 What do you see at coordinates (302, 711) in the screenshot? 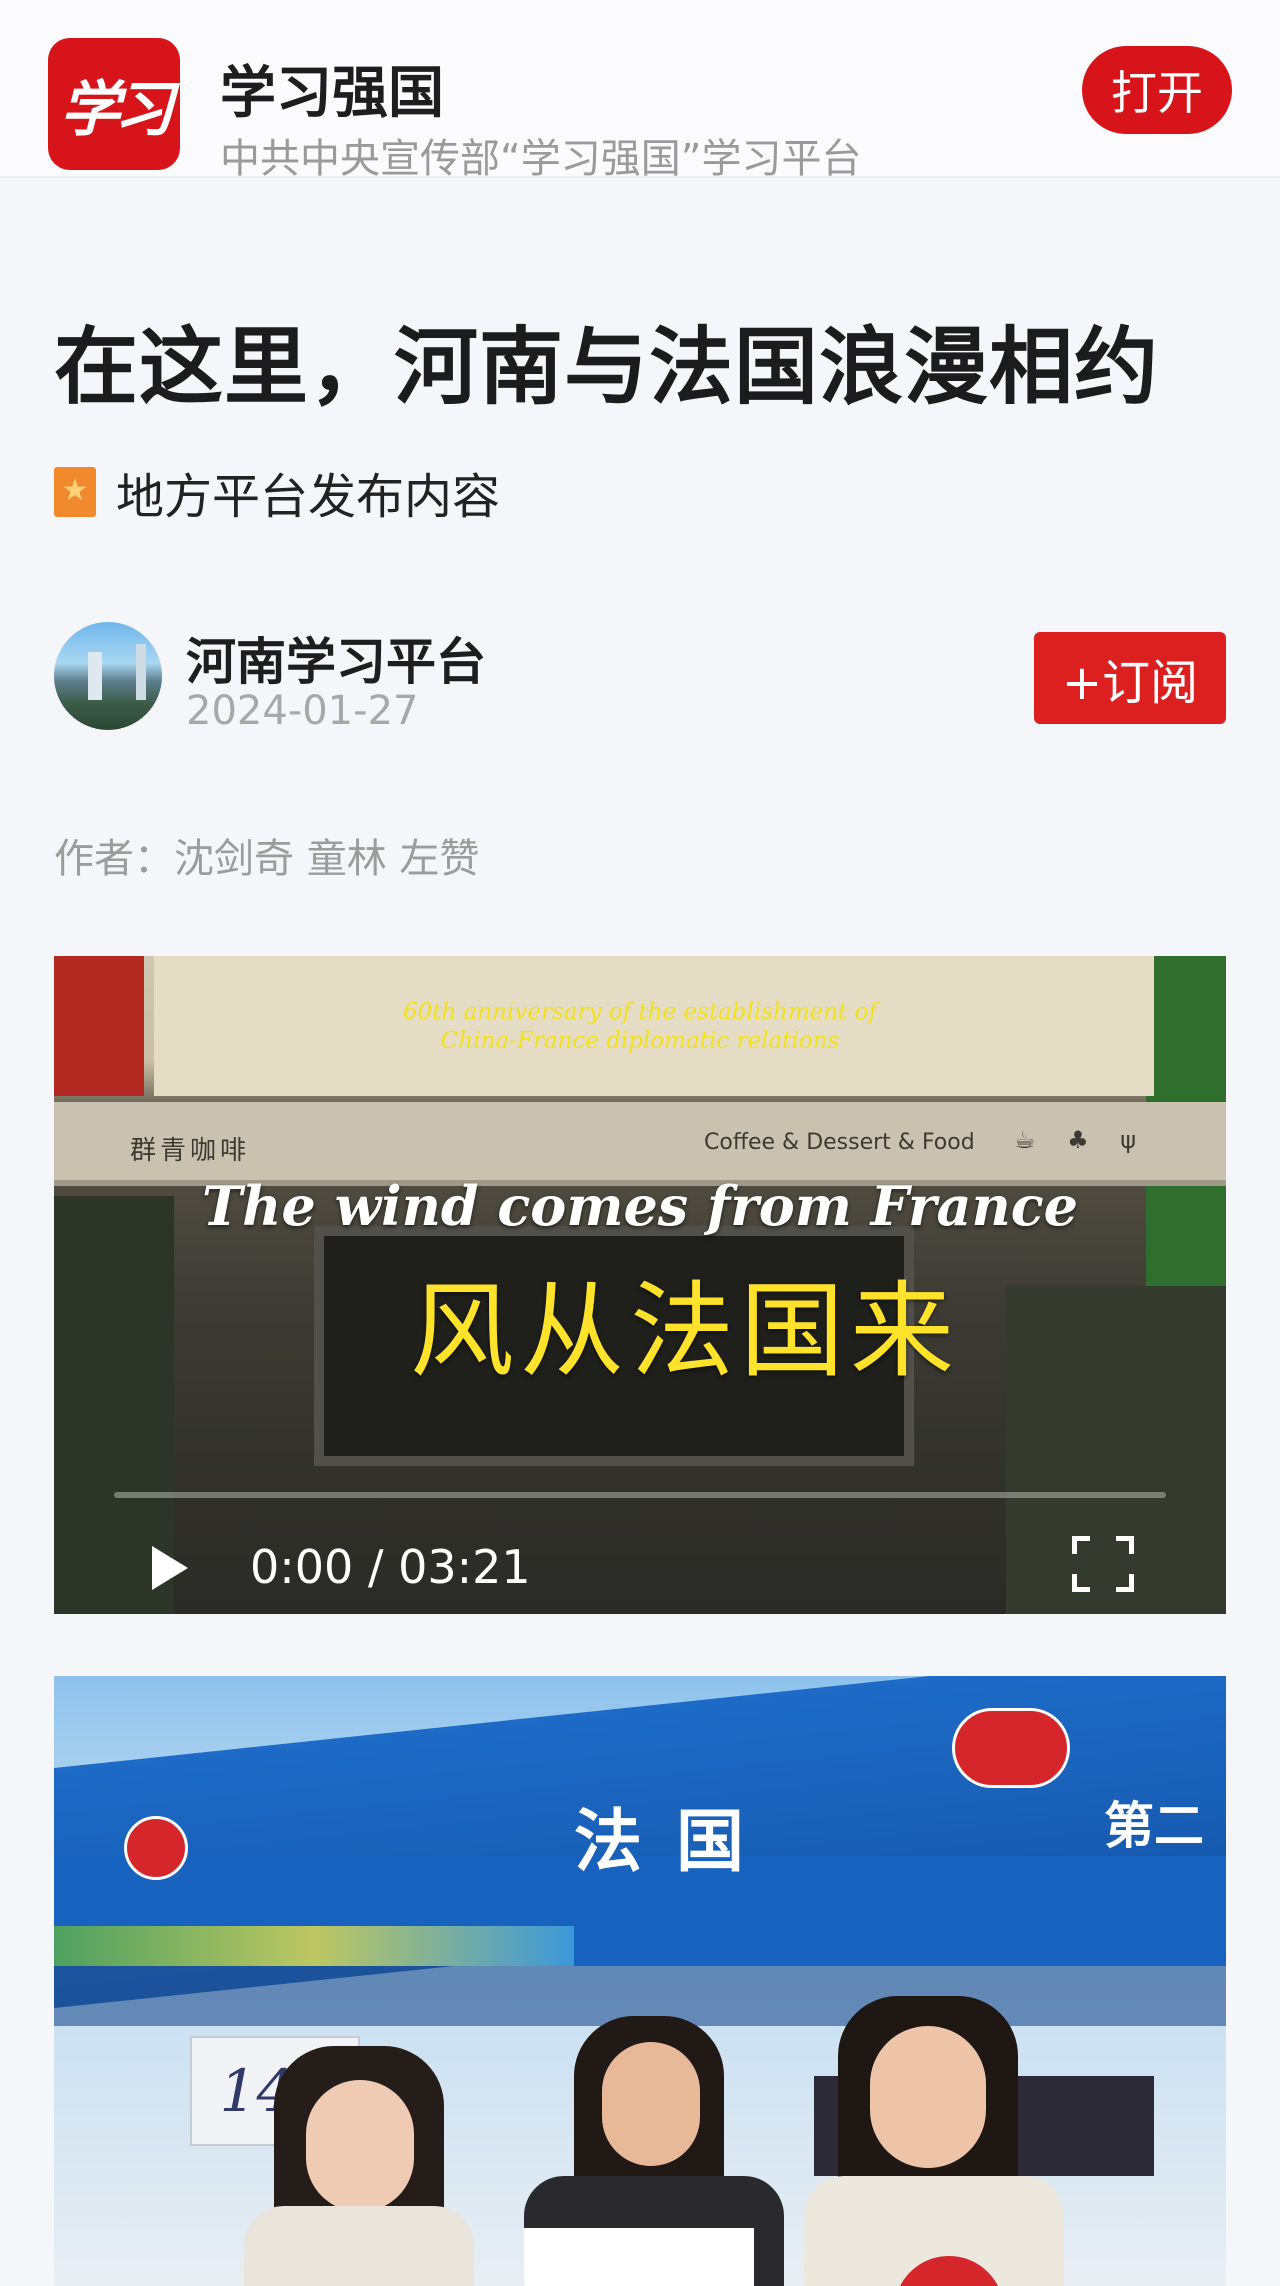
I see `publish-date: 2024-01-27` at bounding box center [302, 711].